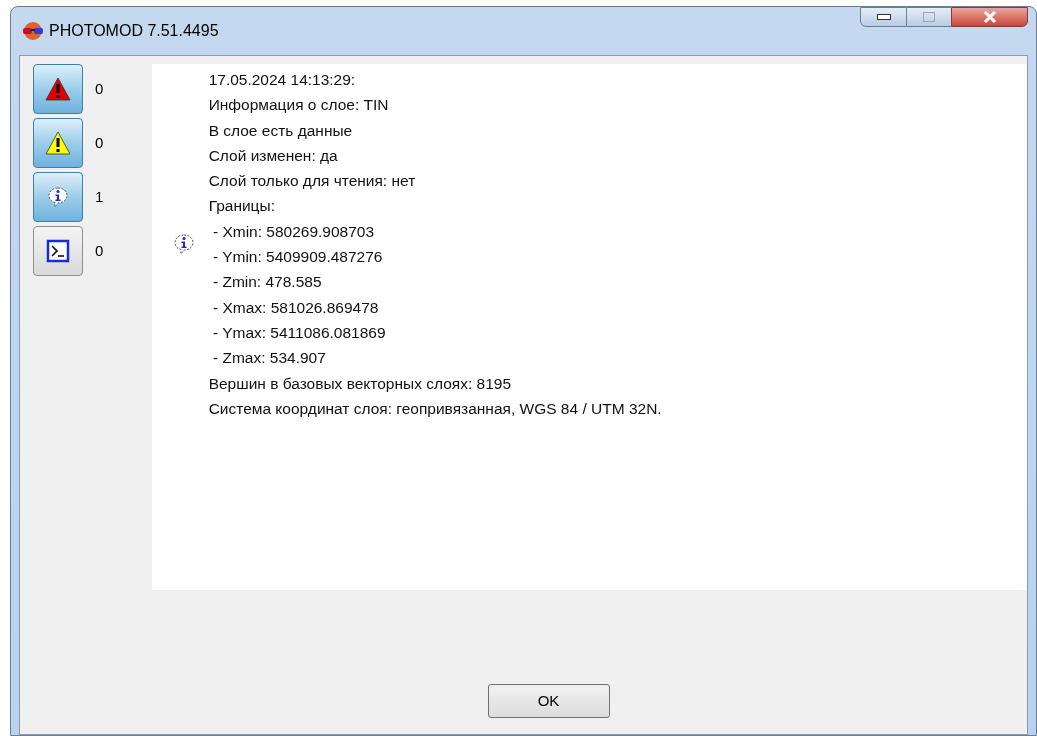 This screenshot has width=1037, height=736. What do you see at coordinates (299, 105) in the screenshot?
I see `log-line: Информация о слое: TIN` at bounding box center [299, 105].